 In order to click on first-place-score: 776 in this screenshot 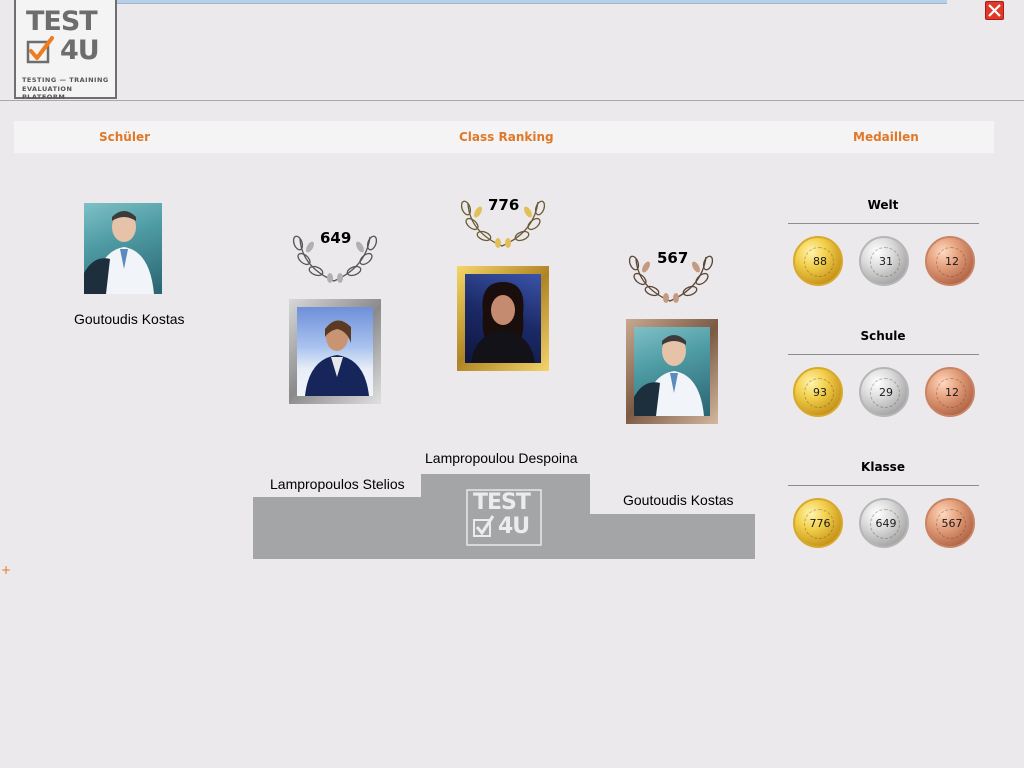, I will do `click(504, 205)`.